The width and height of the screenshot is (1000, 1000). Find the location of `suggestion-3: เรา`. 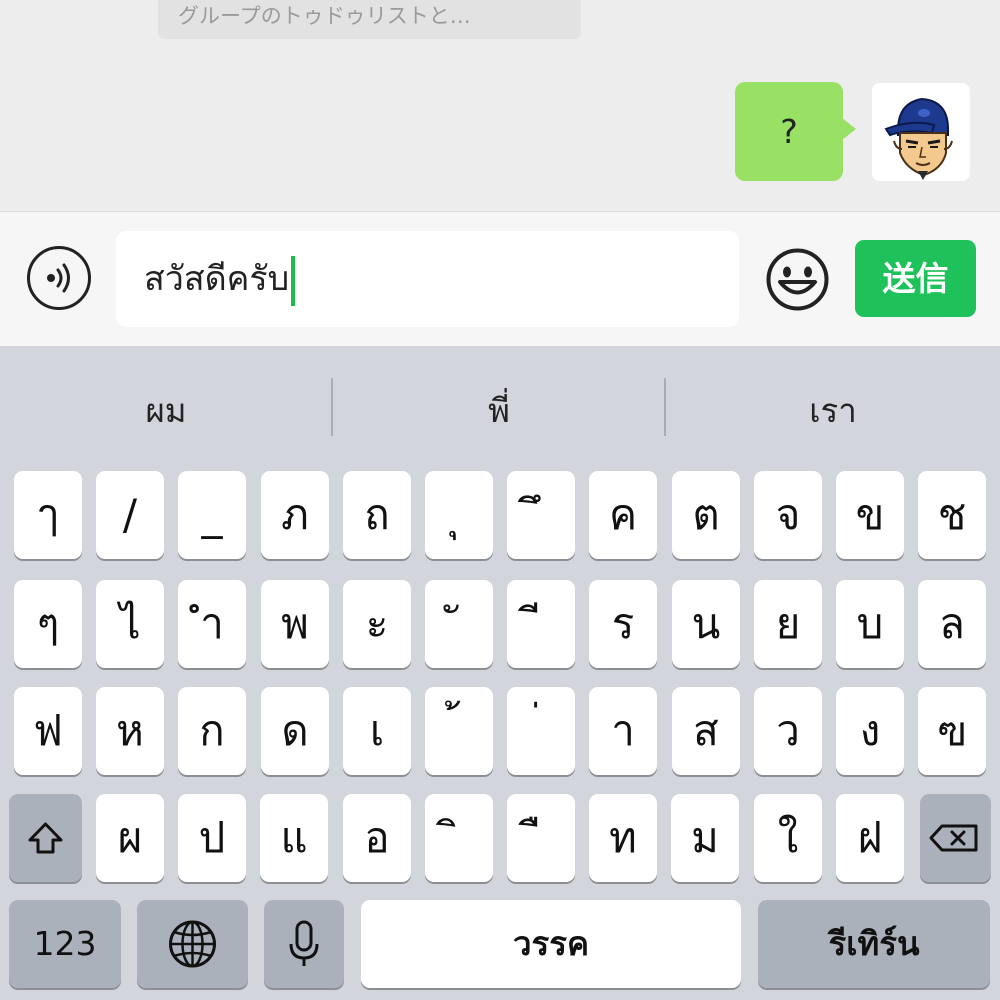

suggestion-3: เรา is located at coordinates (833, 402).